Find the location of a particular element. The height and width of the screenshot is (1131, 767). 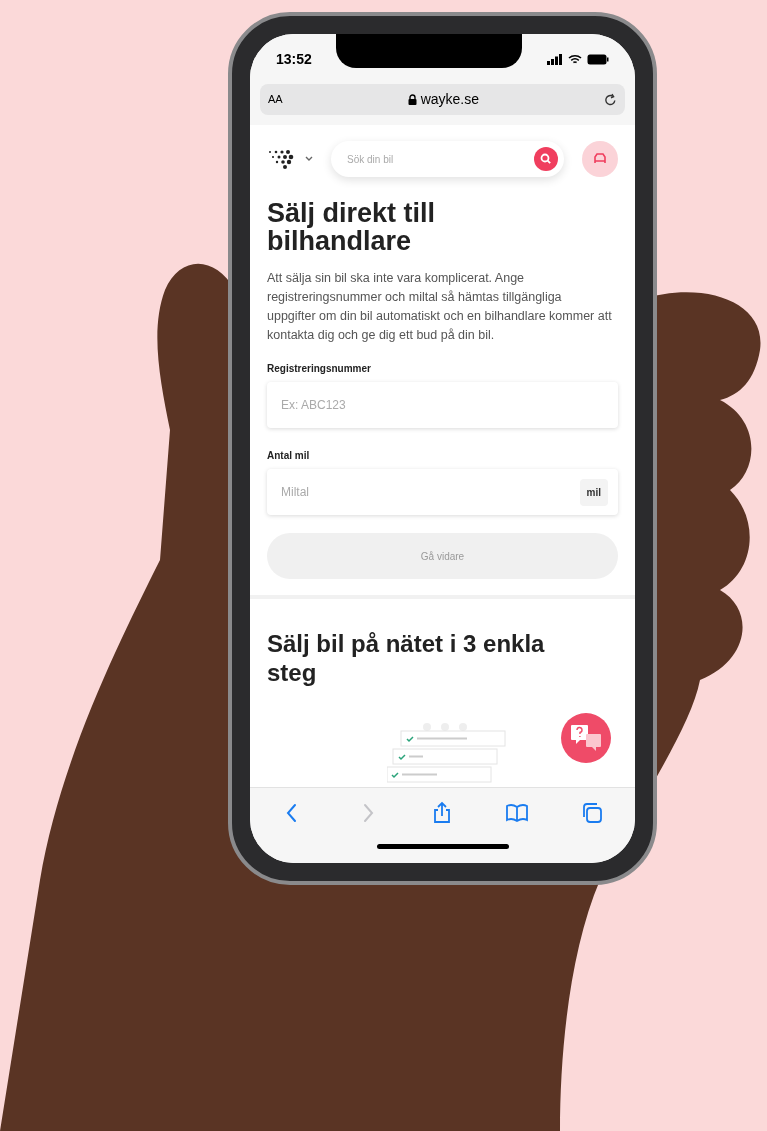

address-bar: AA wayke.se is located at coordinates (442, 99).